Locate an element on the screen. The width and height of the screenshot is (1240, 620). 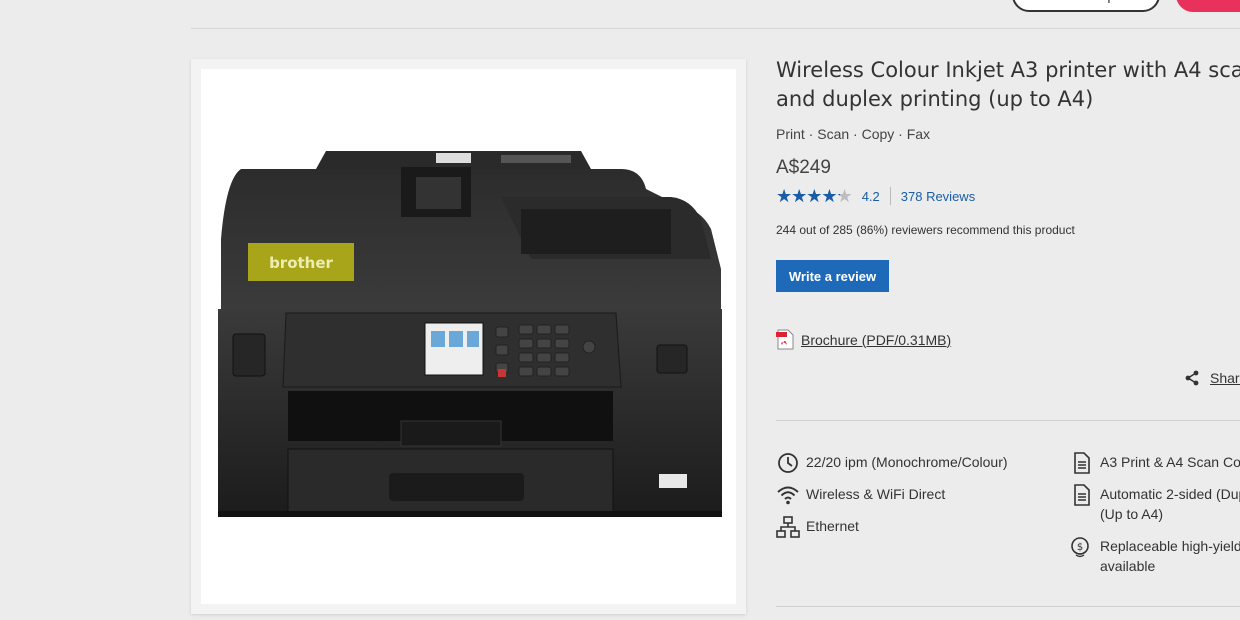
reviews-link: 378 Reviews is located at coordinates (938, 196).